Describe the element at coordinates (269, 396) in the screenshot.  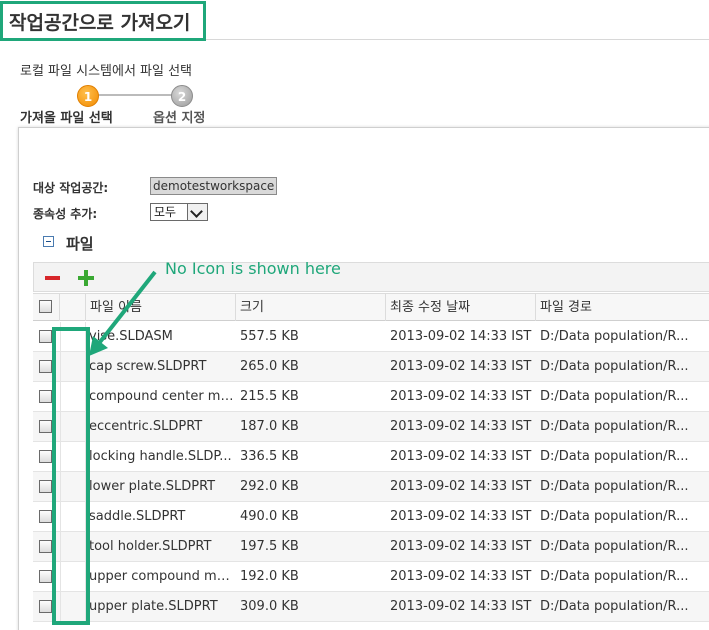
I see `file-size: 215.5 KB` at that location.